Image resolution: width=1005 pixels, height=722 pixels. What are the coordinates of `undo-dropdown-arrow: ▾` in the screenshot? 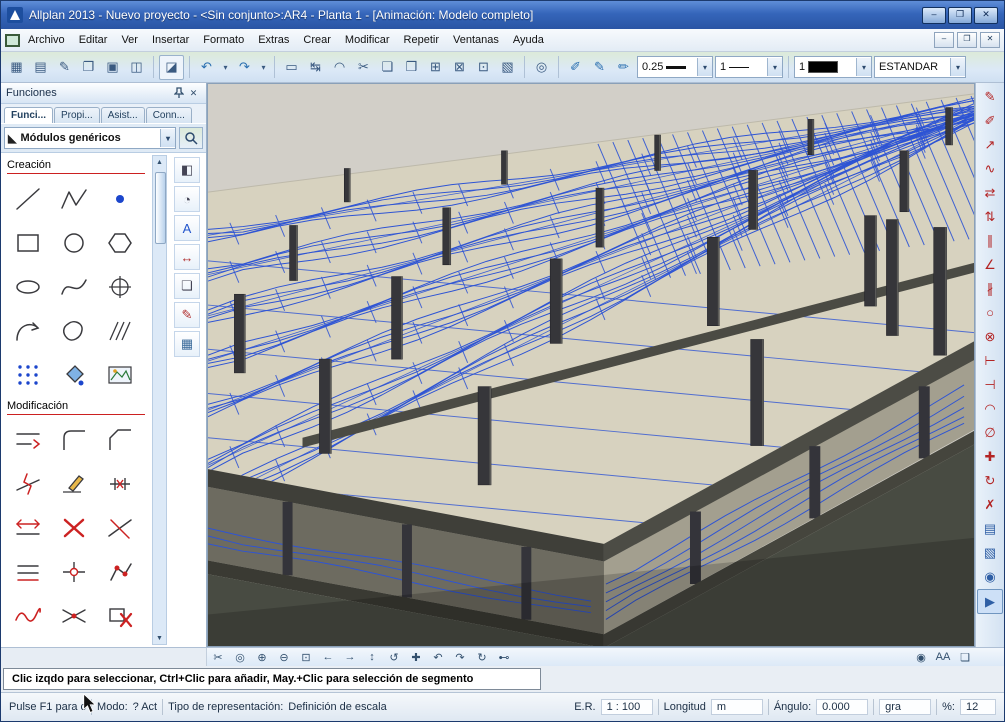 It's located at (225, 67).